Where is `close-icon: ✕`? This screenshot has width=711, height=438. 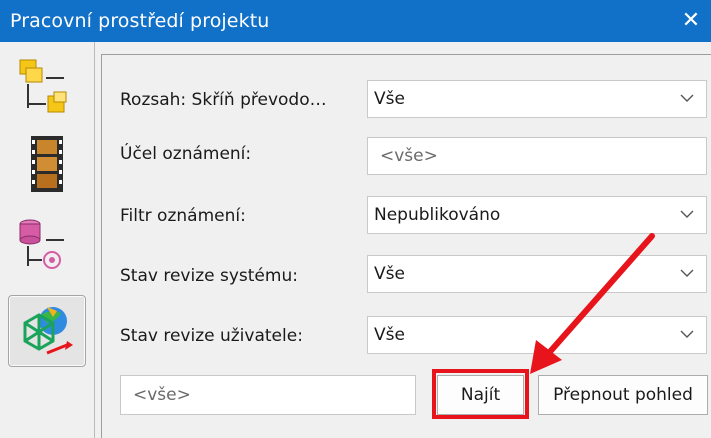
close-icon: ✕ is located at coordinates (691, 20).